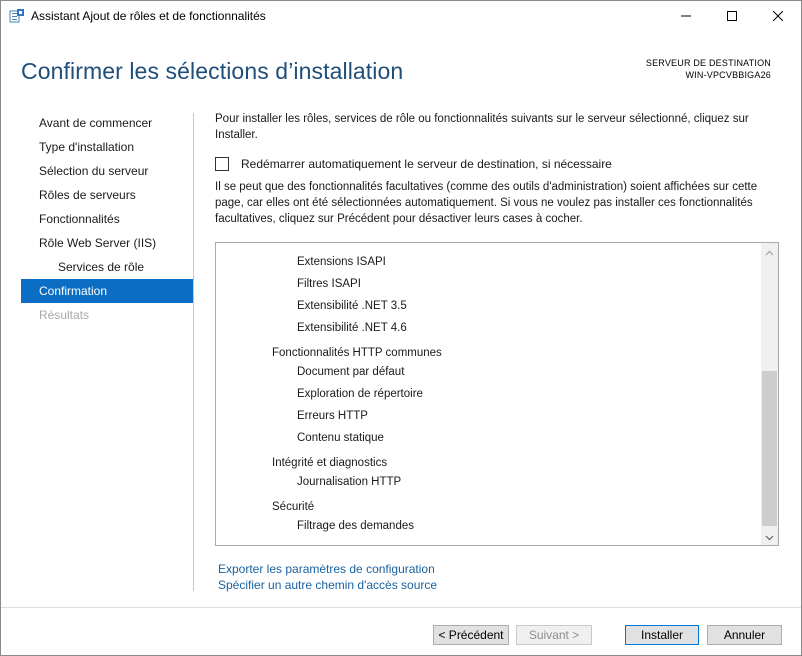 Image resolution: width=802 pixels, height=656 pixels. I want to click on scroll-up-button, so click(769, 251).